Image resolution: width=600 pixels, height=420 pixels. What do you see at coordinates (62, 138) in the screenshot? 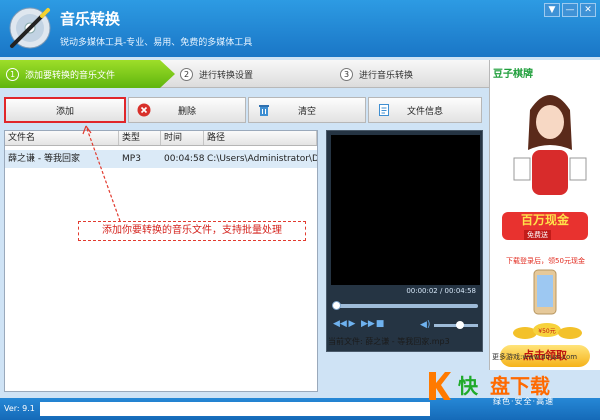
I see `column-header-name: 文件名` at bounding box center [62, 138].